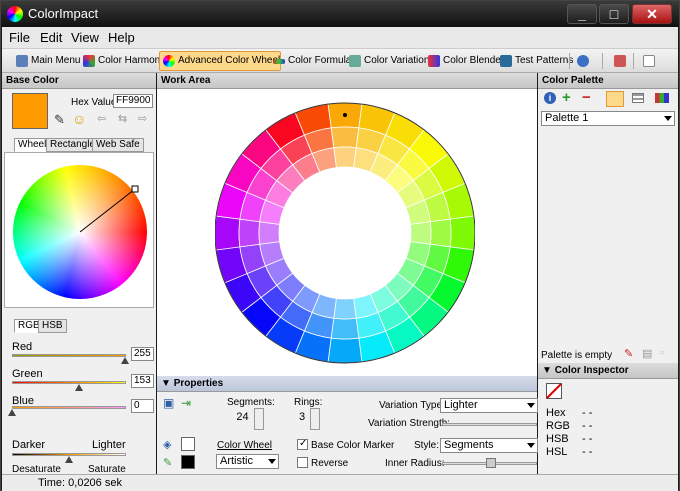 The width and height of the screenshot is (680, 491). Describe the element at coordinates (79, 119) in the screenshot. I see `smiley-icon: ☺` at that location.